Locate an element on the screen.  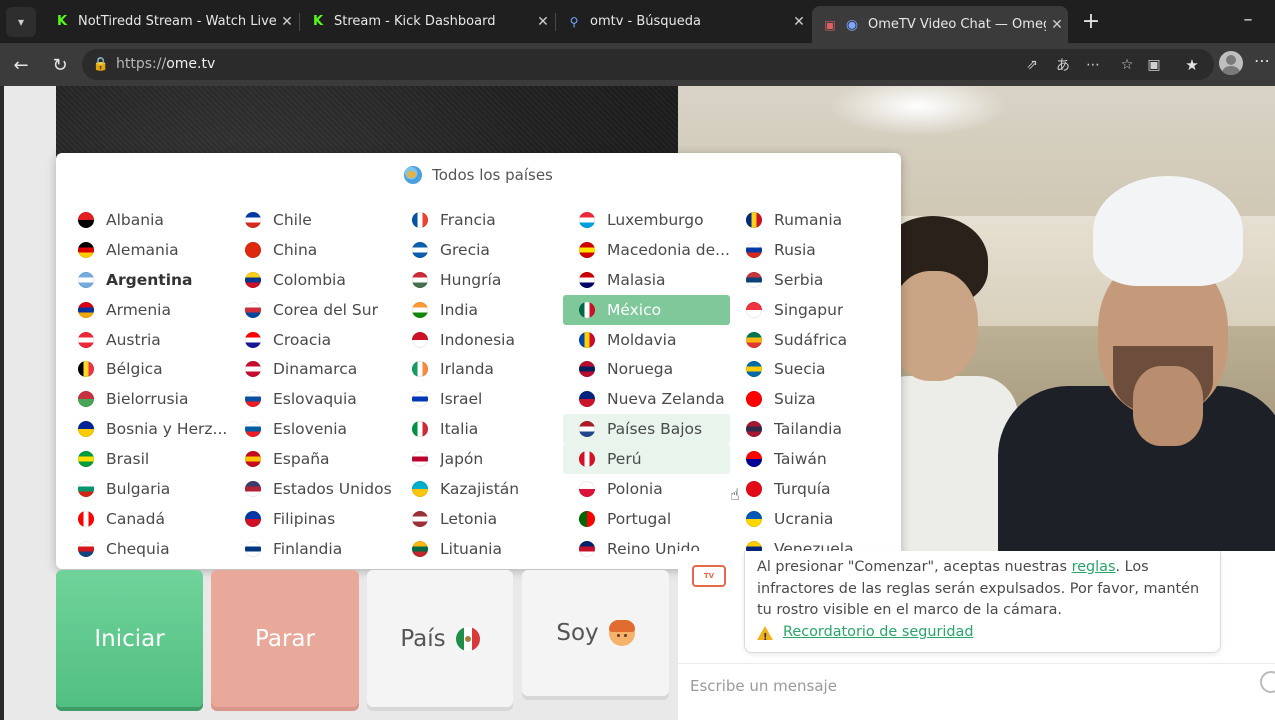
ceiling-light is located at coordinates (918, 111).